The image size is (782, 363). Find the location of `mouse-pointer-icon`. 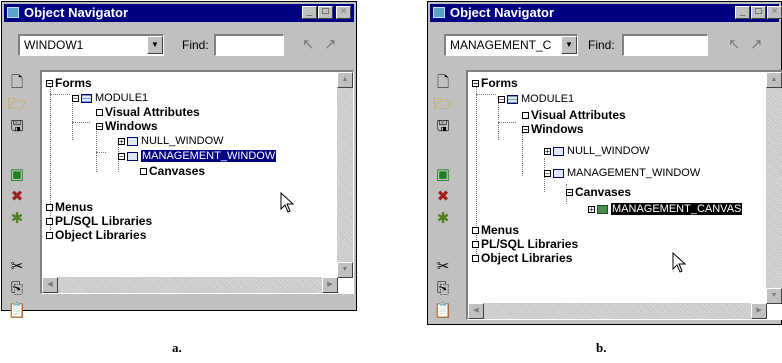

mouse-pointer-icon is located at coordinates (679, 262).